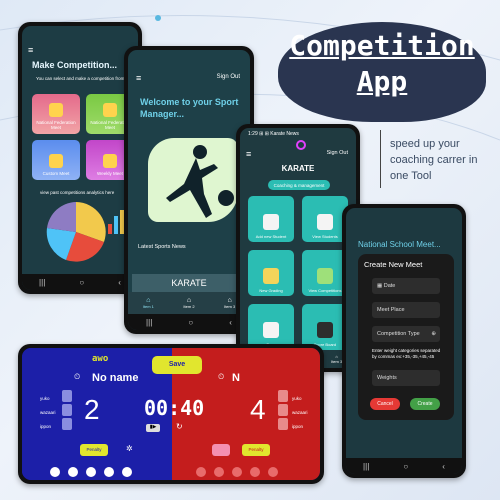  I want to click on left-penalty-button: Penalty, so click(94, 450).